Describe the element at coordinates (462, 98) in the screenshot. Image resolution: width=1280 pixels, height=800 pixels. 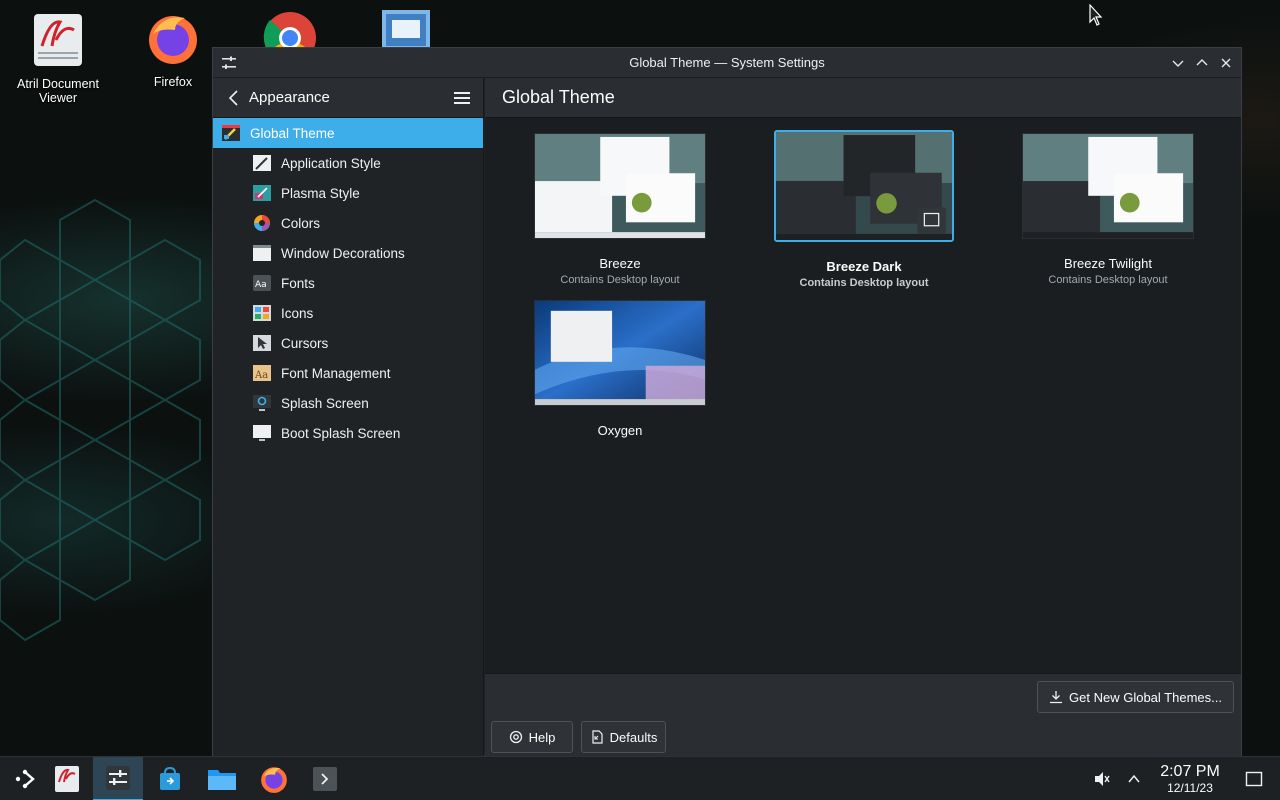
I see `hamburger-menu-icon` at that location.